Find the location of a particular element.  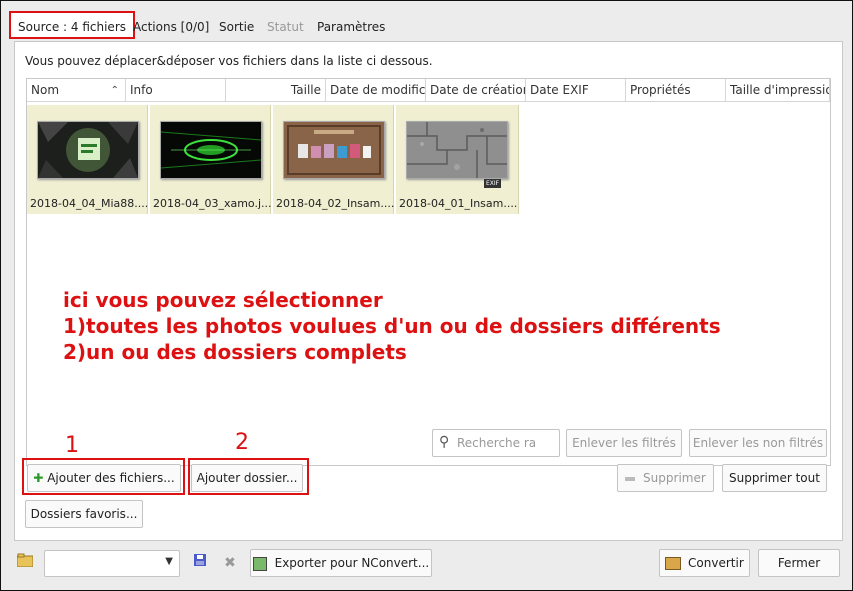

column-header-info: Info is located at coordinates (176, 90).